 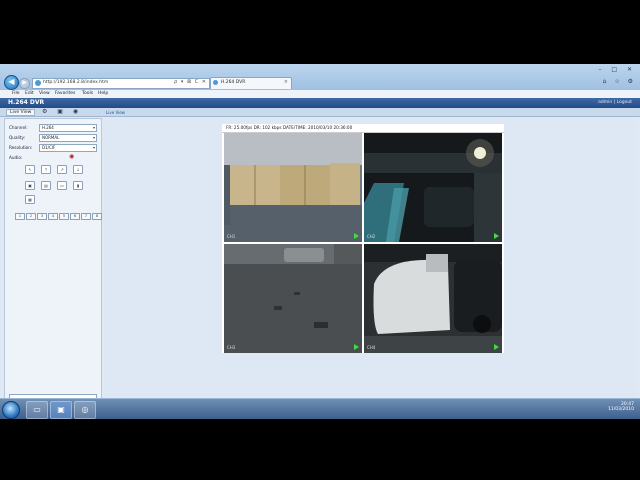 I want to click on tab-ie-icon, so click(x=215, y=82).